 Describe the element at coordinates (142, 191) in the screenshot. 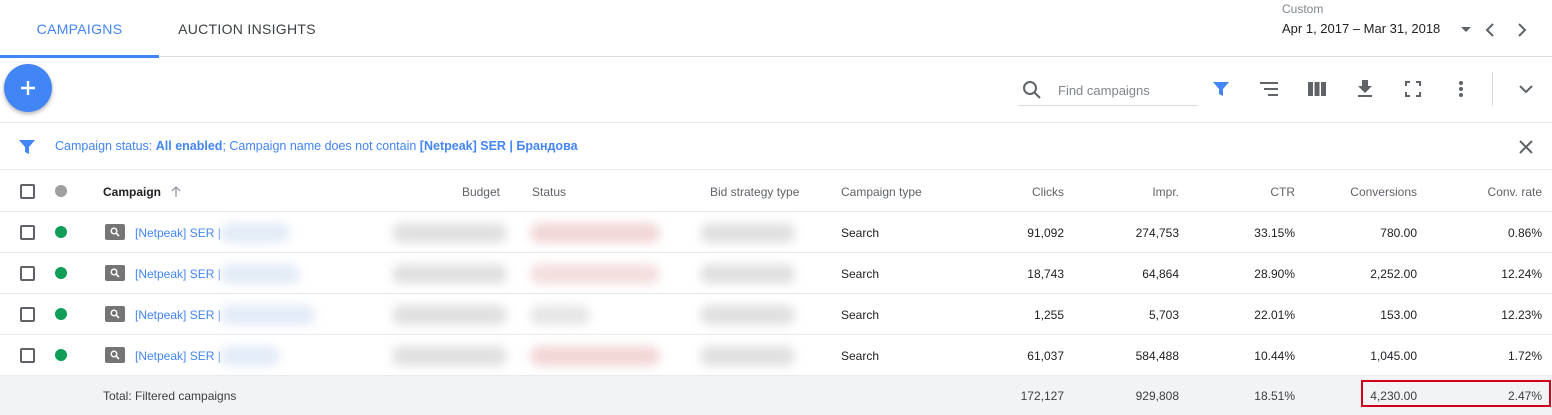

I see `column-header-campaign: Campaign` at that location.